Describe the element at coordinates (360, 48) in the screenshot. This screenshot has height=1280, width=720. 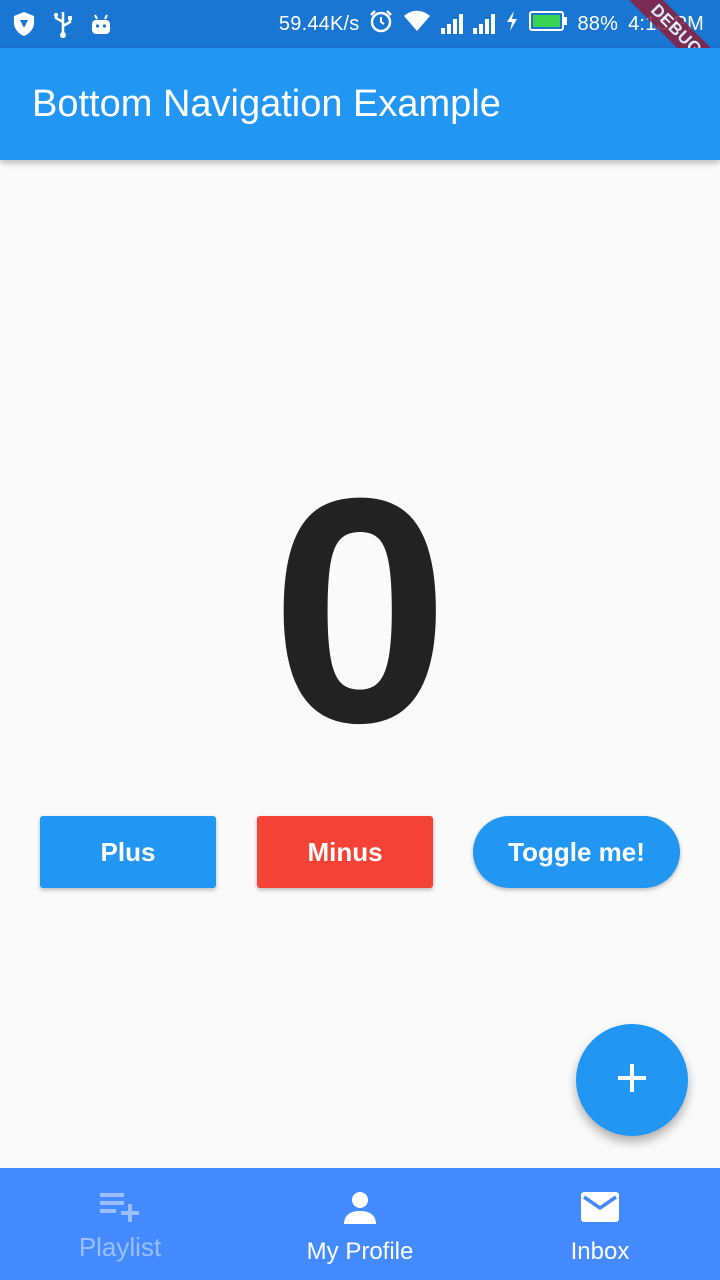
I see `status-bar: 59.44K/s 88% 4:13 PM DEBUG` at that location.